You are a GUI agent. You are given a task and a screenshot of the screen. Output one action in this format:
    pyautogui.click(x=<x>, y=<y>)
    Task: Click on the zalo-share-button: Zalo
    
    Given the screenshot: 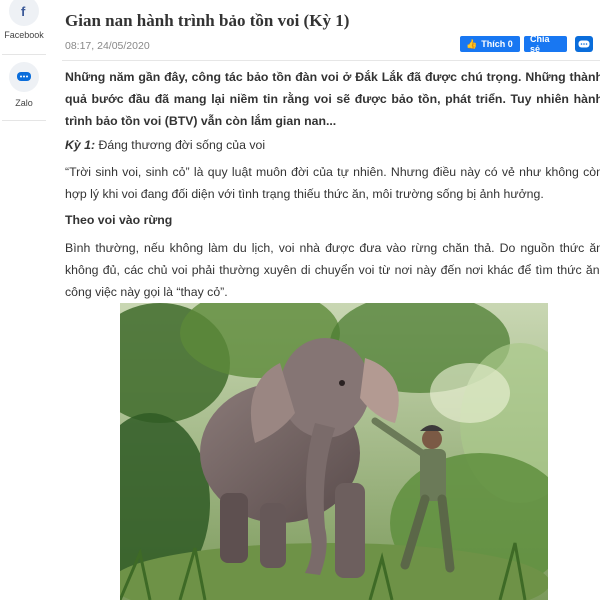 What is the action you would take?
    pyautogui.click(x=24, y=85)
    